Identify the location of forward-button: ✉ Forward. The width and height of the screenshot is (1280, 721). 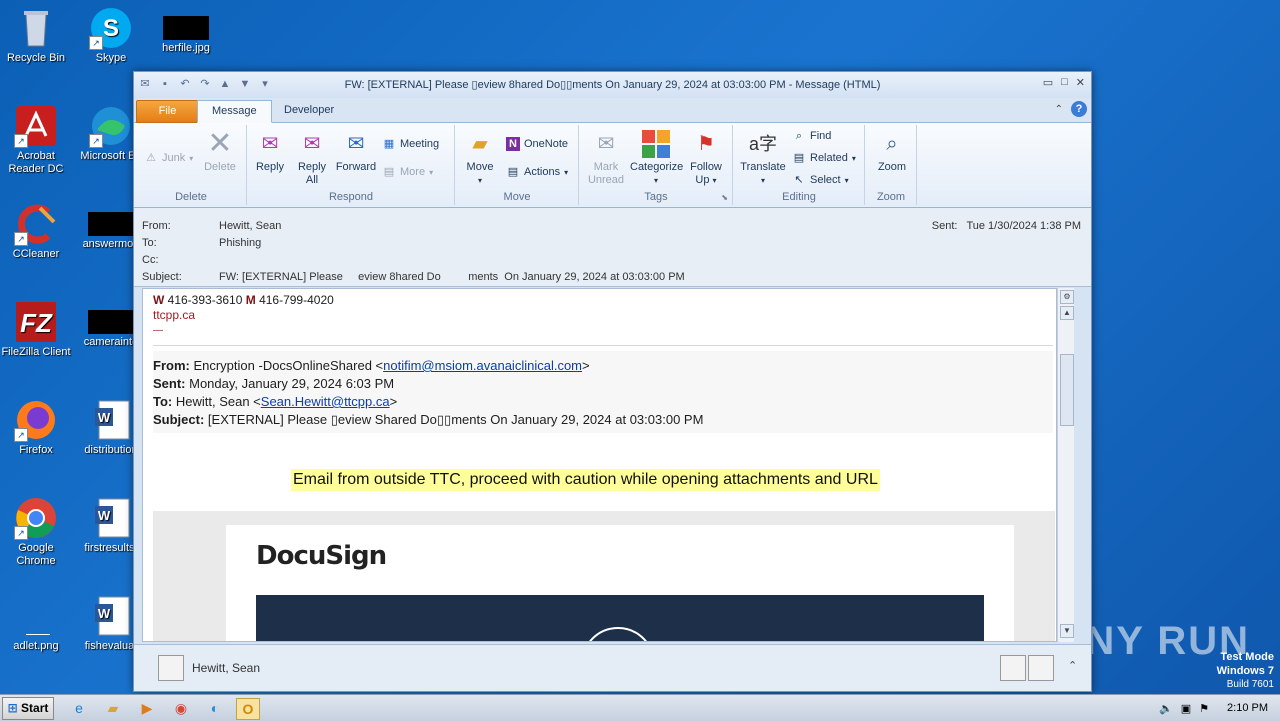
(356, 151).